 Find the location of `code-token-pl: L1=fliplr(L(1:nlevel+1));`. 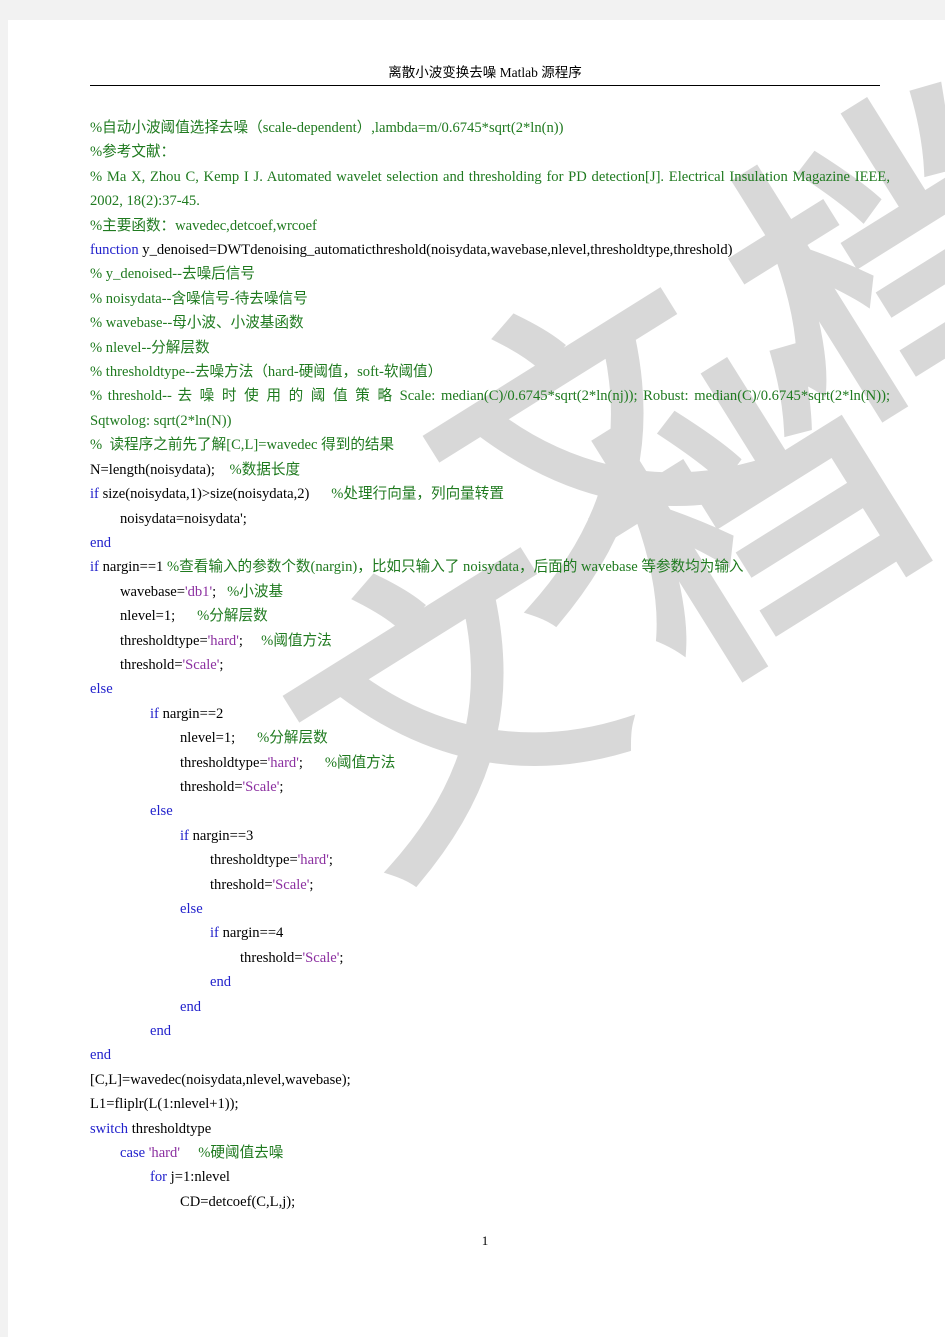

code-token-pl: L1=fliplr(L(1:nlevel+1)); is located at coordinates (164, 1104).